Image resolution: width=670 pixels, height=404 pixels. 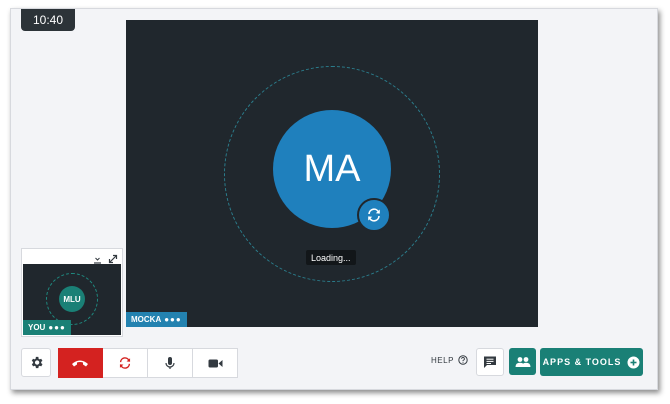 I want to click on help-link: HELP, so click(x=449, y=360).